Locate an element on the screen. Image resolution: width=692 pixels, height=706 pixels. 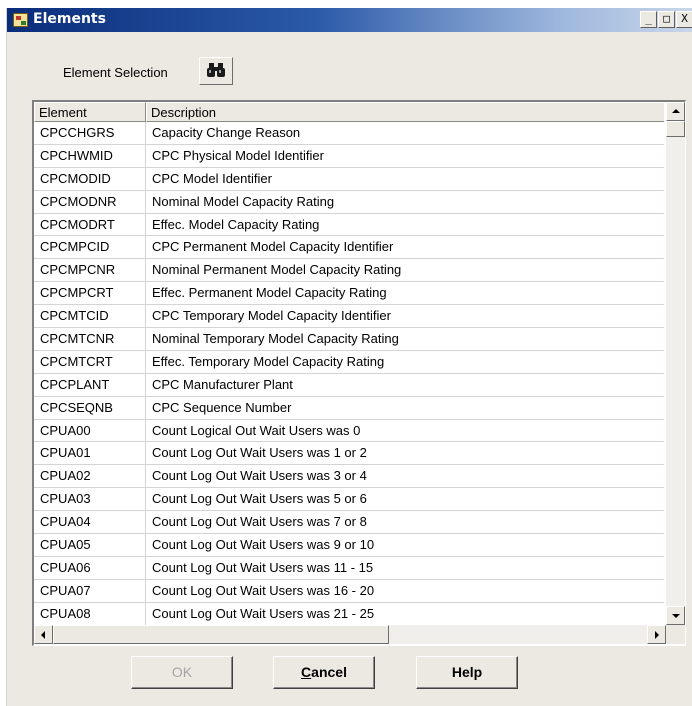
element-cell: CPUA00 is located at coordinates (90, 430).